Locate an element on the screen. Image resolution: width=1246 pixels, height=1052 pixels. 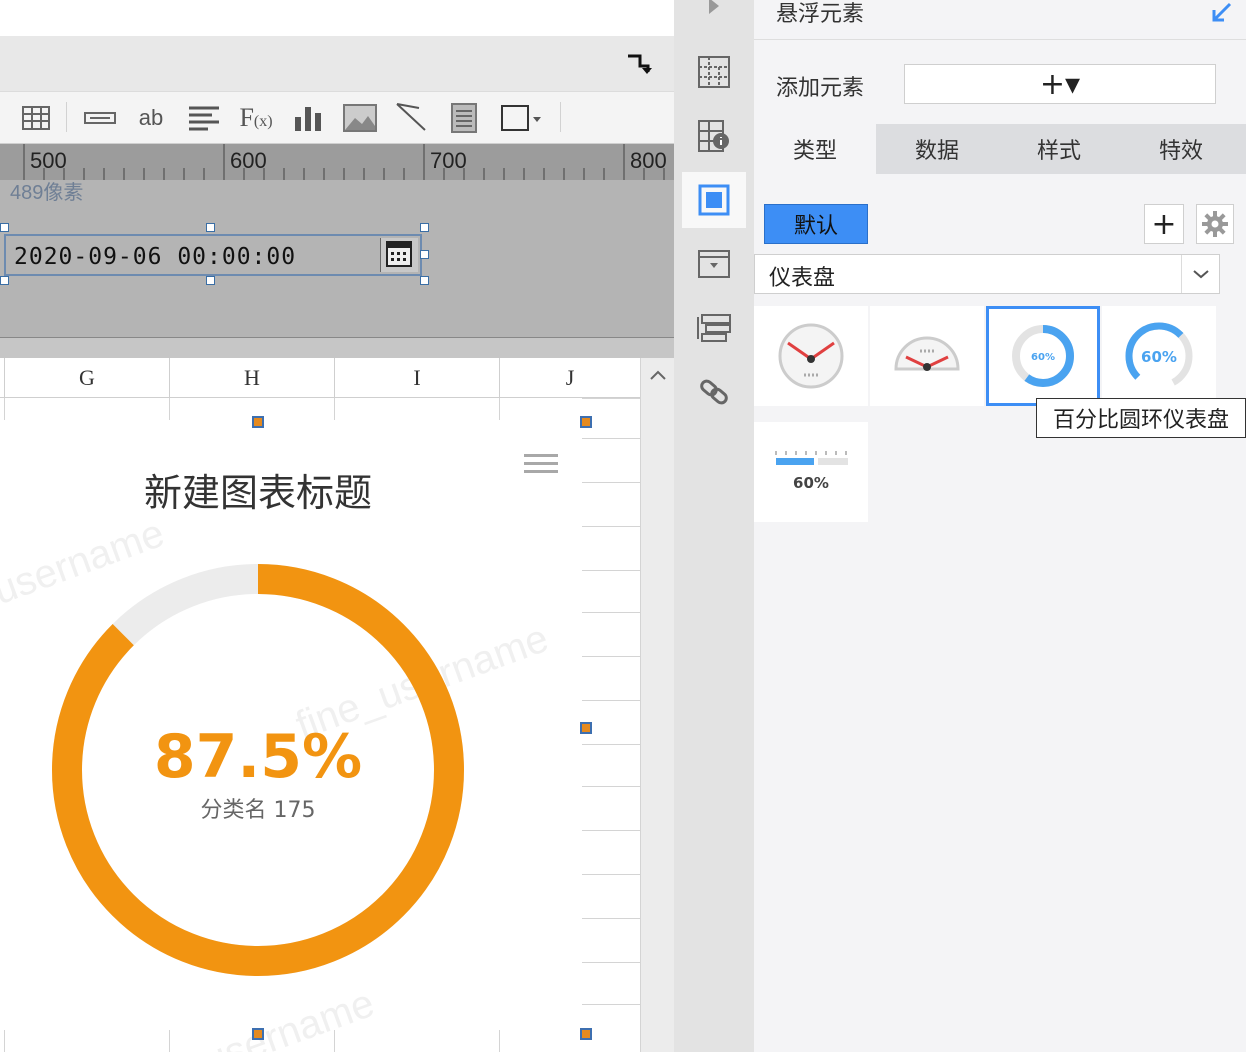
date-value: 2020-09-06 00:00:00 is located at coordinates (155, 257).